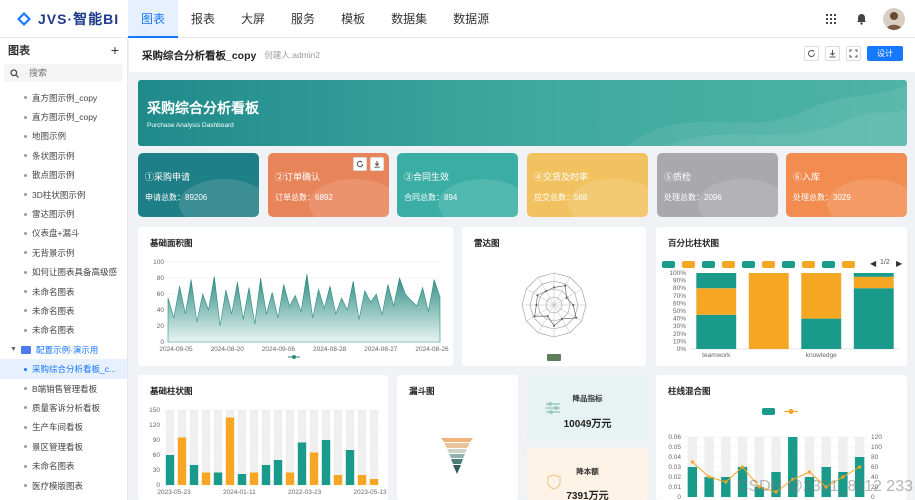  What do you see at coordinates (115, 50) in the screenshot?
I see `add-chart-button: +` at bounding box center [115, 50].